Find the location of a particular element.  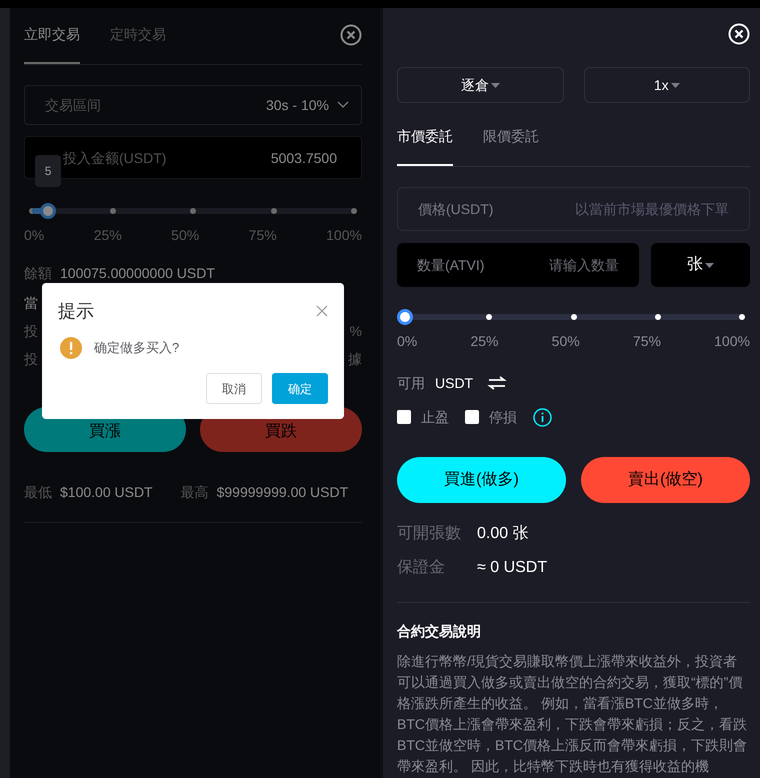

amount-value: 5003.7500 is located at coordinates (303, 158).